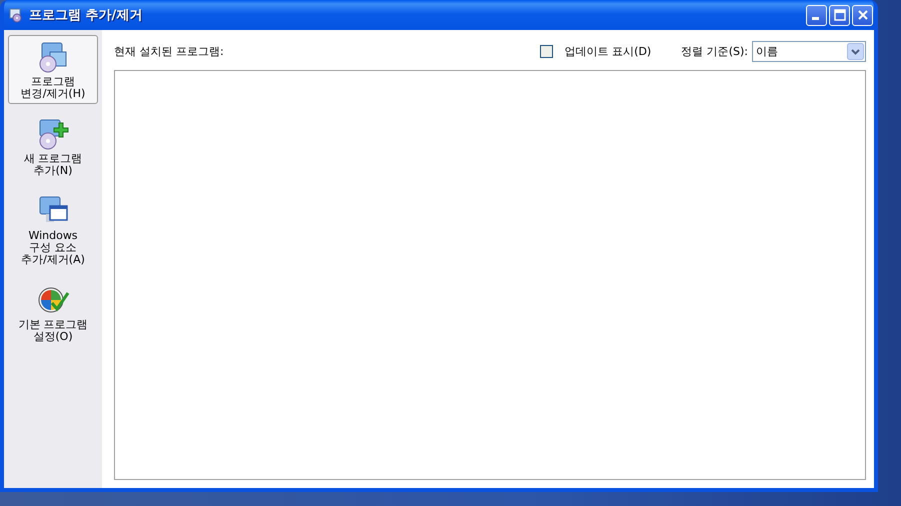 This screenshot has width=901, height=506. I want to click on close-button, so click(862, 15).